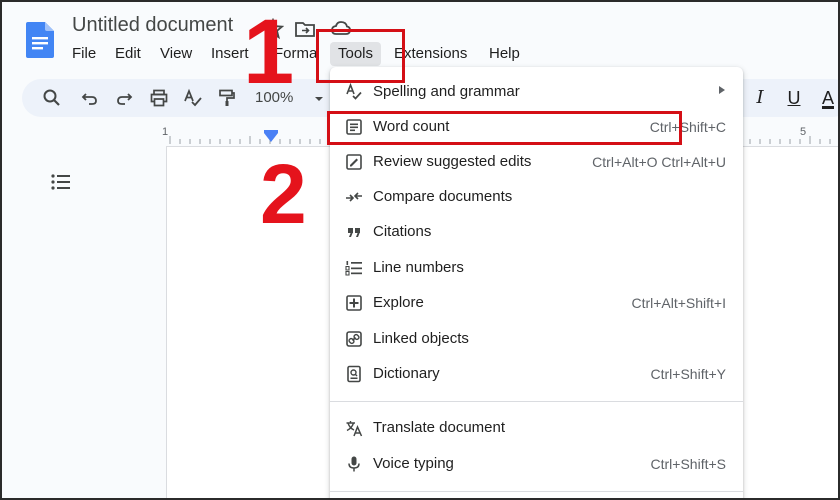 This screenshot has height=500, width=840. I want to click on paint-format-button, so click(227, 98).